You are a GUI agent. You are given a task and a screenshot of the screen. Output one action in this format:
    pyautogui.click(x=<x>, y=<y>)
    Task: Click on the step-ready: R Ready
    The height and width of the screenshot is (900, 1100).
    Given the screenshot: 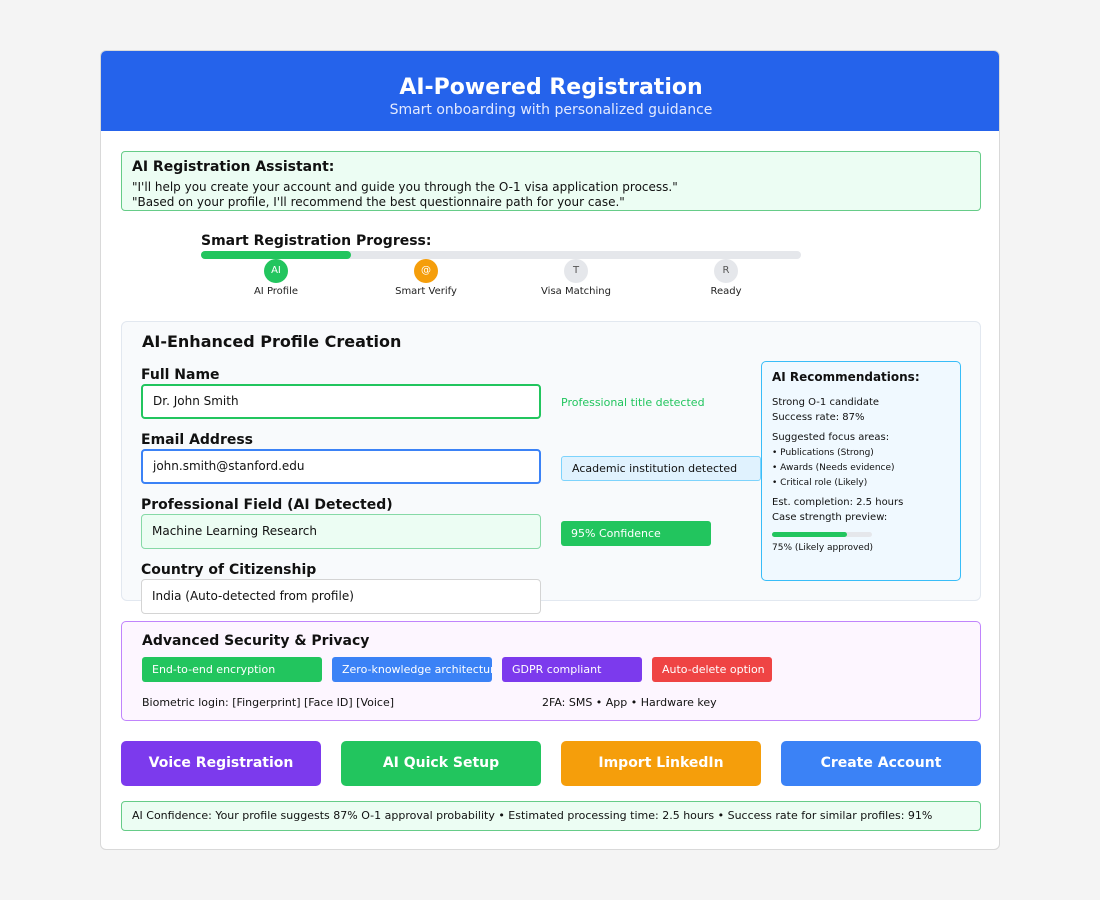 What is the action you would take?
    pyautogui.click(x=726, y=278)
    